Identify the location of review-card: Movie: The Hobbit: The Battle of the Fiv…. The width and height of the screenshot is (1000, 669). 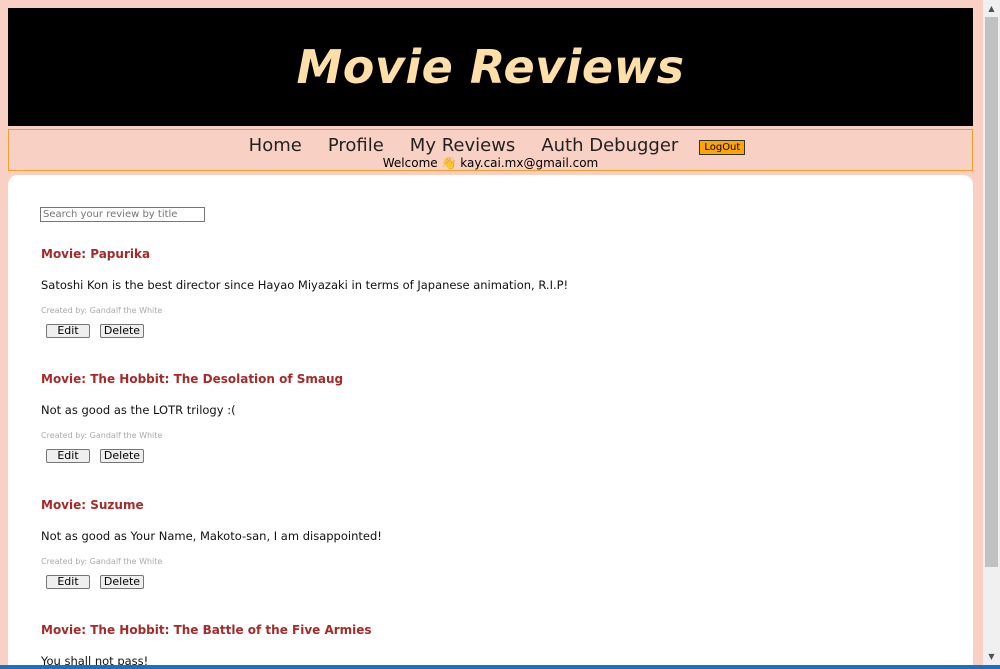
(491, 645).